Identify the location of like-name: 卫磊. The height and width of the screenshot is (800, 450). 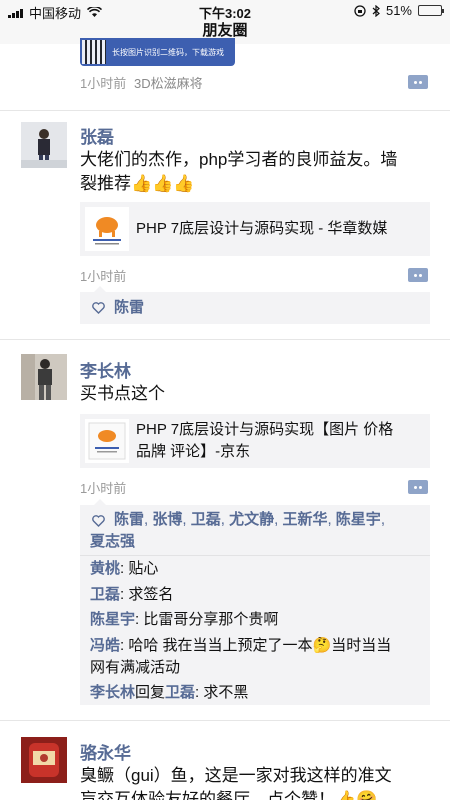
(206, 519).